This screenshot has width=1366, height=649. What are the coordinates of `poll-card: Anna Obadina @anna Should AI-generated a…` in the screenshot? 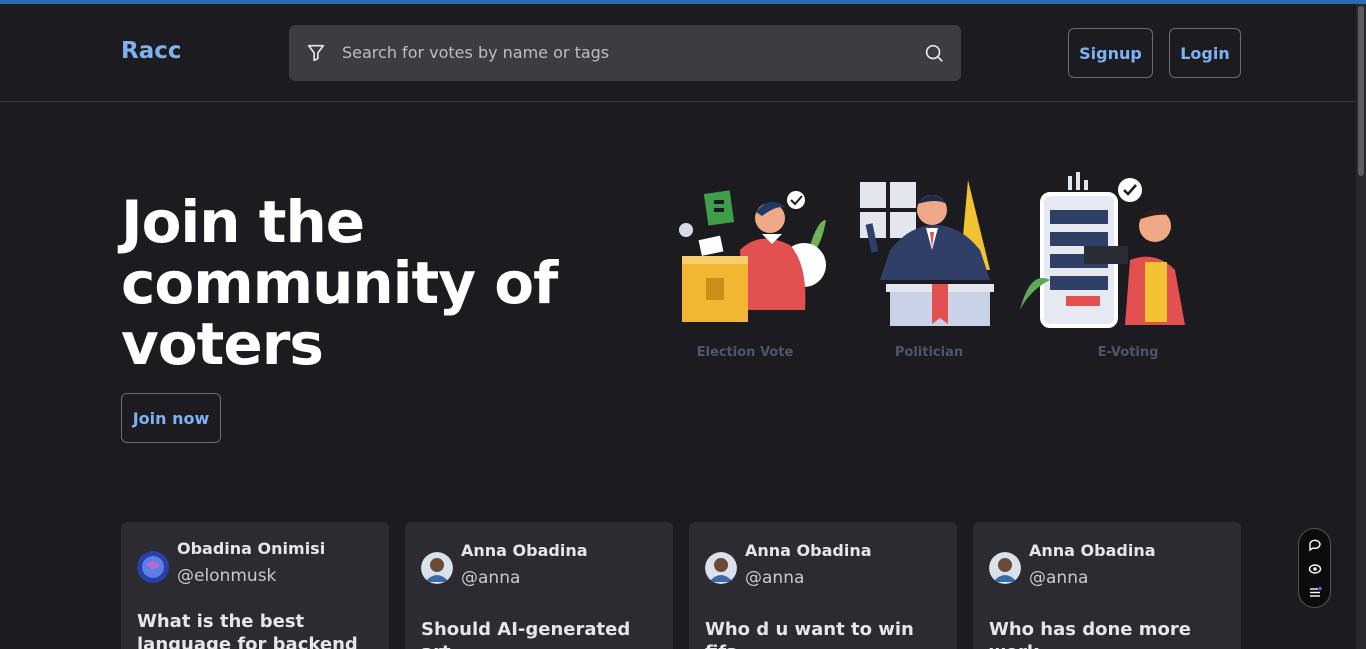 It's located at (539, 585).